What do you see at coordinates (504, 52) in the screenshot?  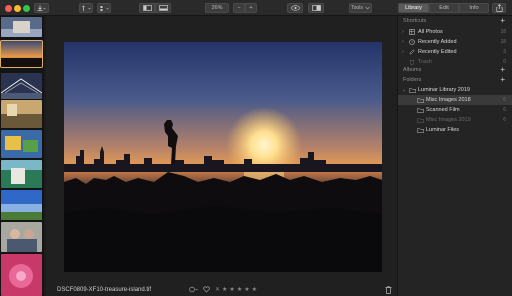 I see `shortcut-count: 3` at bounding box center [504, 52].